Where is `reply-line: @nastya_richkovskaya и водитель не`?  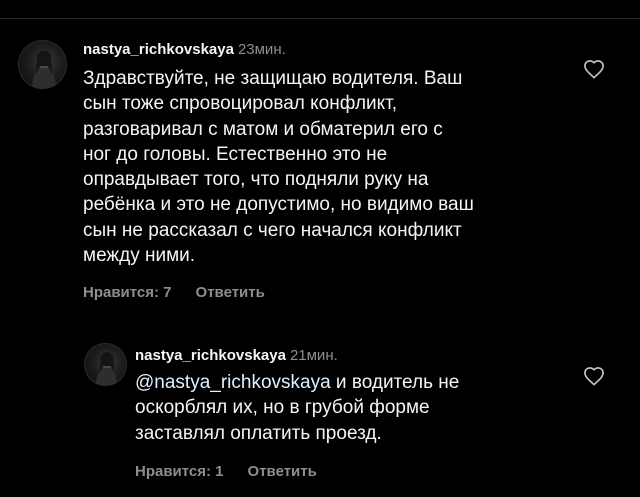 reply-line: @nastya_richkovskaya и водитель не is located at coordinates (350, 382).